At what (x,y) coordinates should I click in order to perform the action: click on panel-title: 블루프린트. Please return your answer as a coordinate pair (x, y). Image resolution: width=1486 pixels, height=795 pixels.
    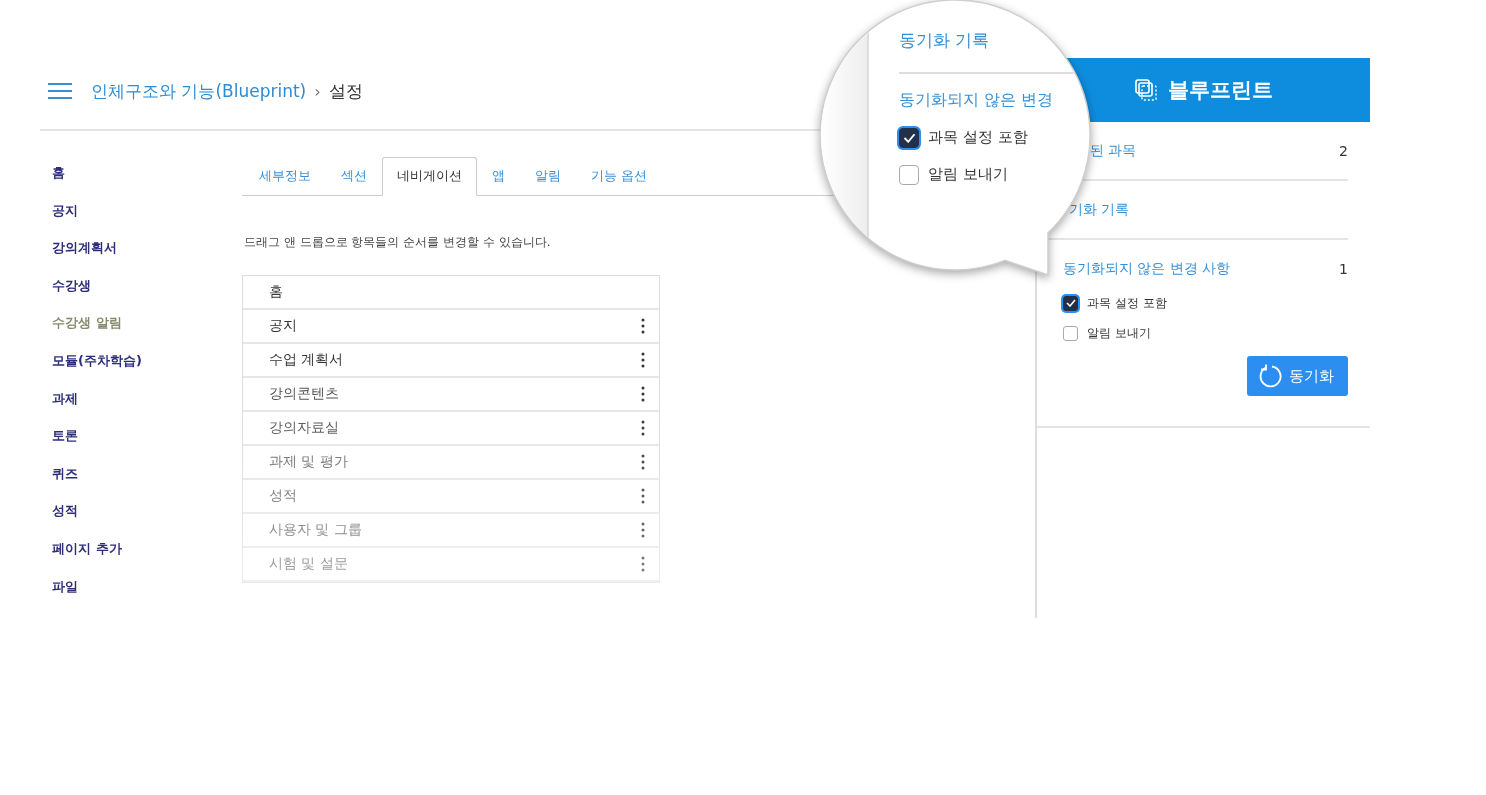
    Looking at the image, I should click on (1220, 90).